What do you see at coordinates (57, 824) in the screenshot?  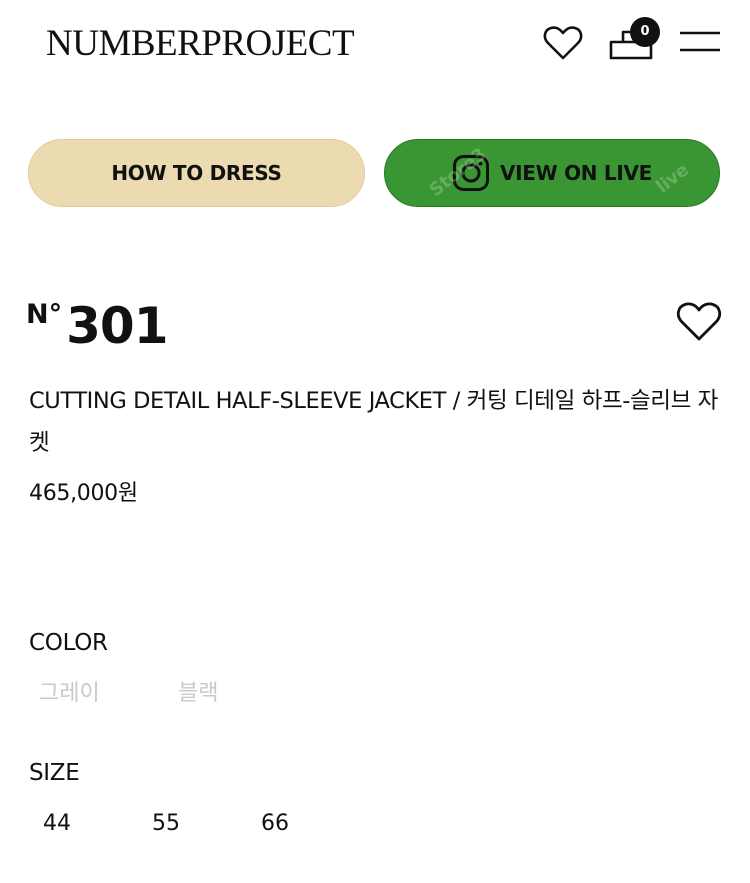 I see `size-option-44: 44` at bounding box center [57, 824].